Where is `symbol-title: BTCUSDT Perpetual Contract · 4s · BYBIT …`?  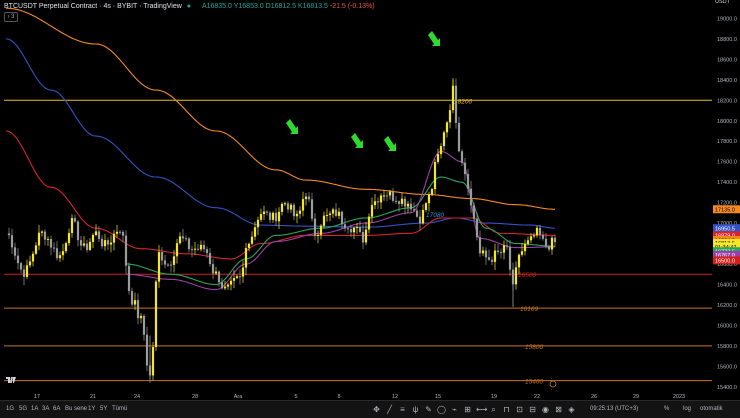 symbol-title: BTCUSDT Perpetual Contract · 4s · BYBIT … is located at coordinates (93, 6).